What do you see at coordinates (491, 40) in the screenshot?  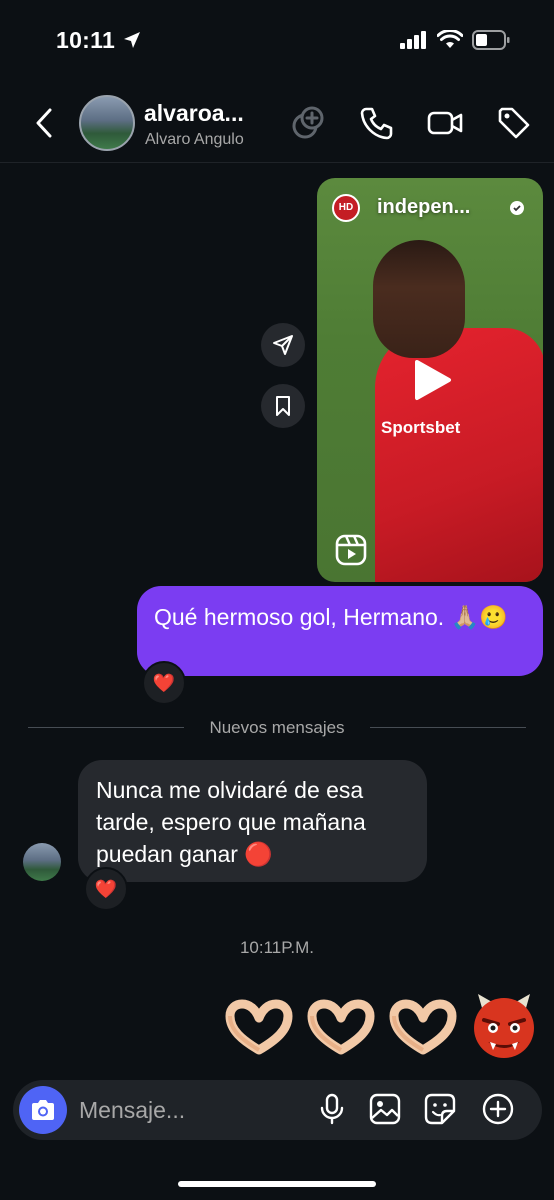 I see `battery-icon` at bounding box center [491, 40].